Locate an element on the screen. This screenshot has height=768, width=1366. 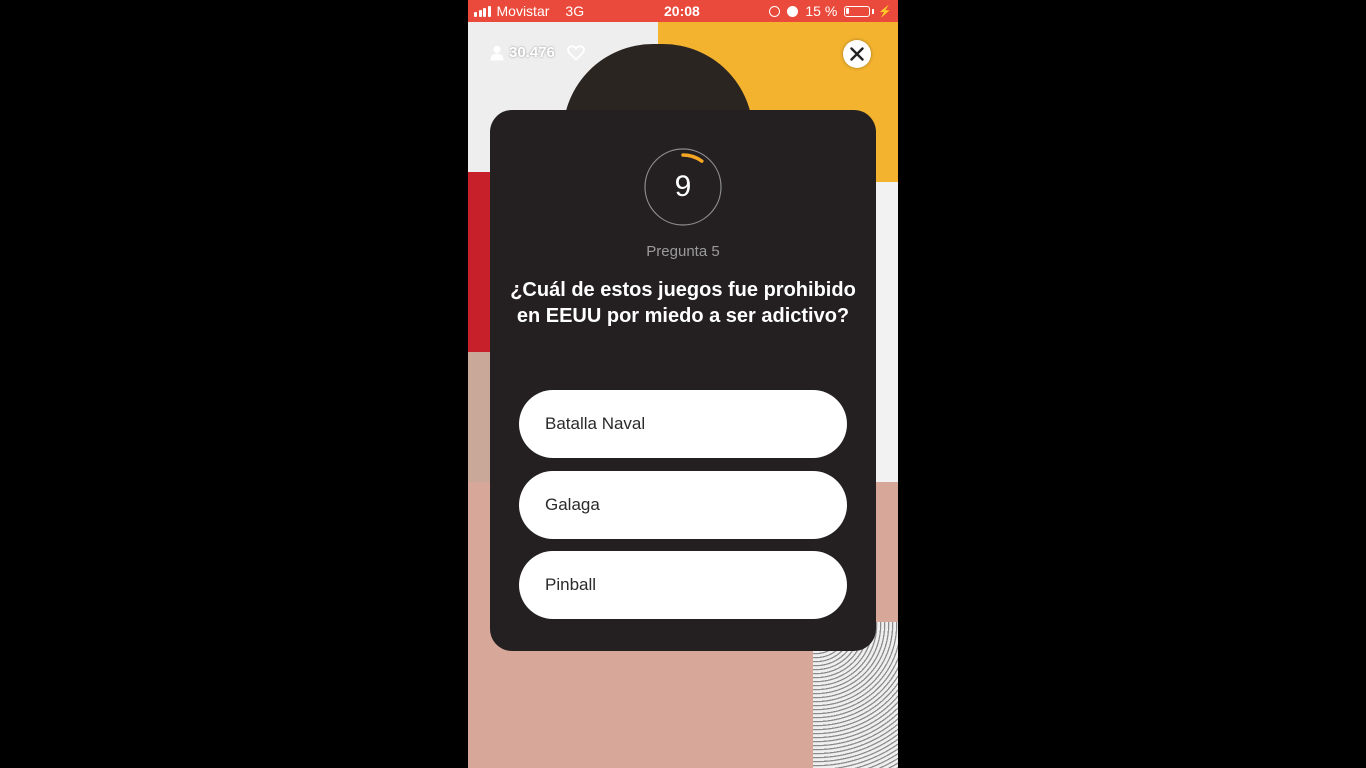
status-icons: 15 % ⚡ is located at coordinates (830, 11).